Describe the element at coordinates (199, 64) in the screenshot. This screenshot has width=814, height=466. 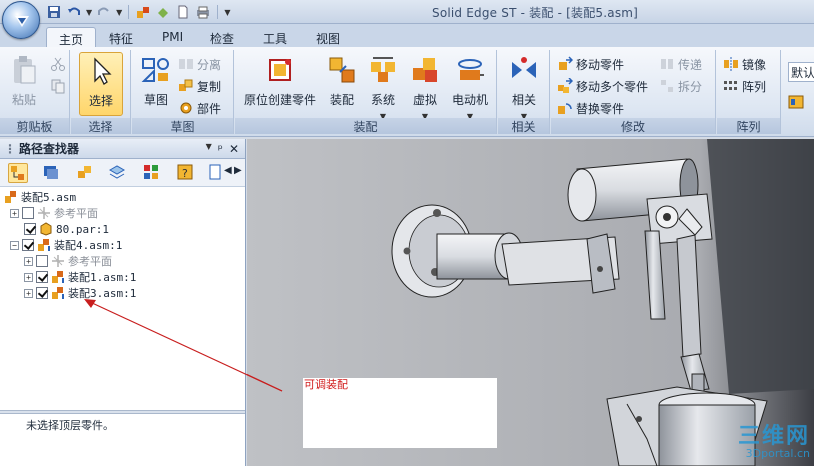
I see `separate-button: 分离` at that location.